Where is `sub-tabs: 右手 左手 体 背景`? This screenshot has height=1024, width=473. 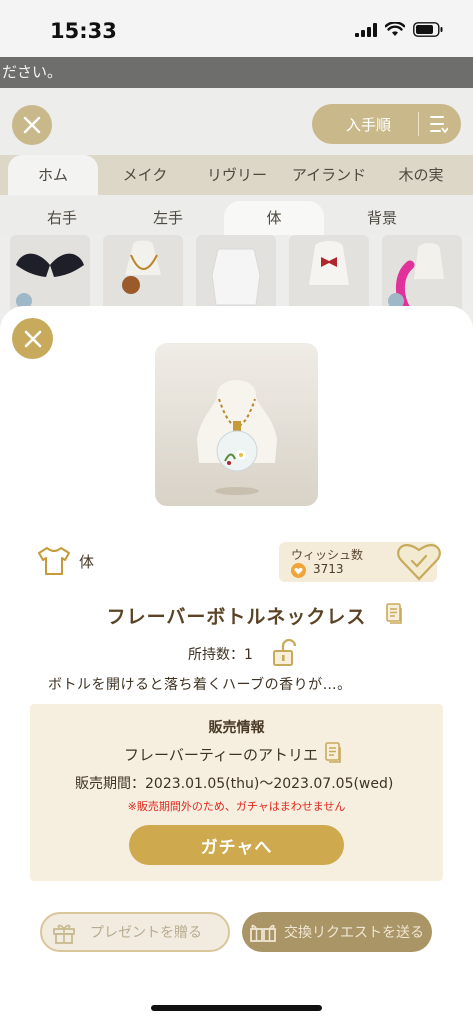
sub-tabs: 右手 左手 体 背景 is located at coordinates (236, 215).